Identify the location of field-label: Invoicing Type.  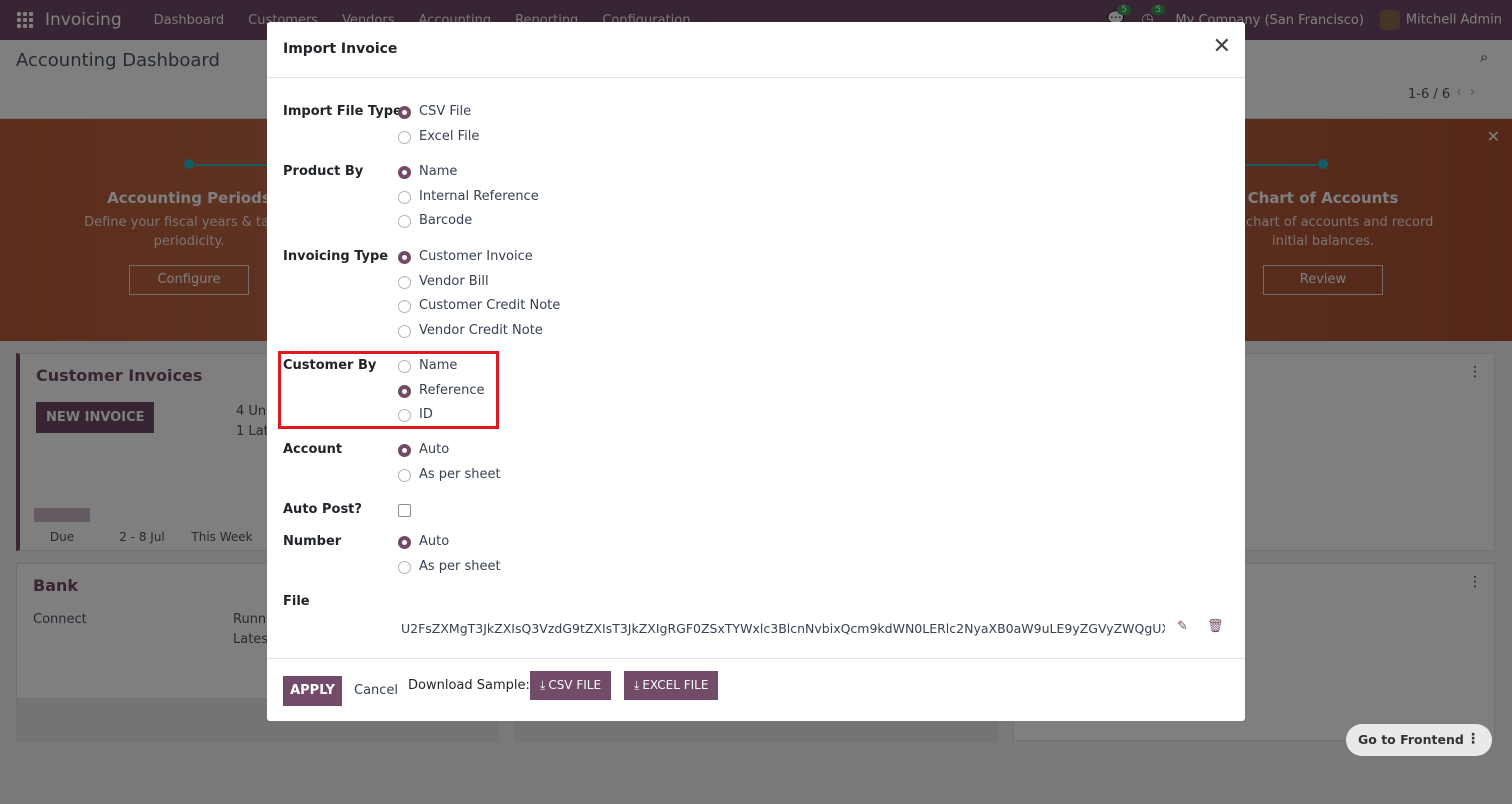
(336, 256).